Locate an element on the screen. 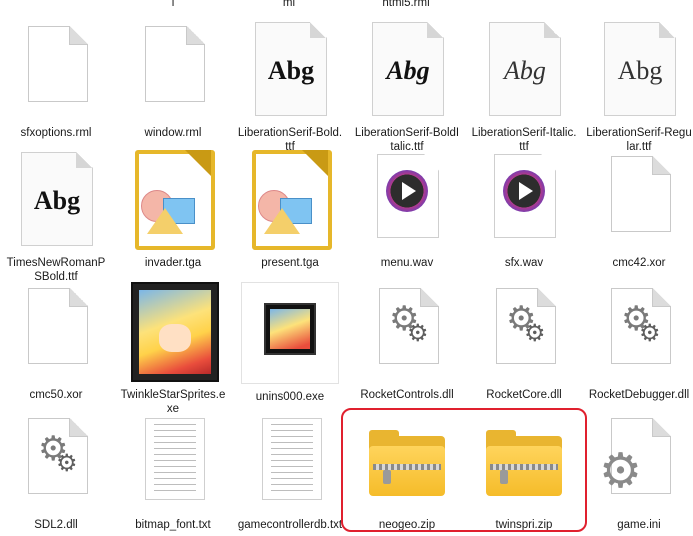  file-name: SDL2.dll is located at coordinates (56, 525).